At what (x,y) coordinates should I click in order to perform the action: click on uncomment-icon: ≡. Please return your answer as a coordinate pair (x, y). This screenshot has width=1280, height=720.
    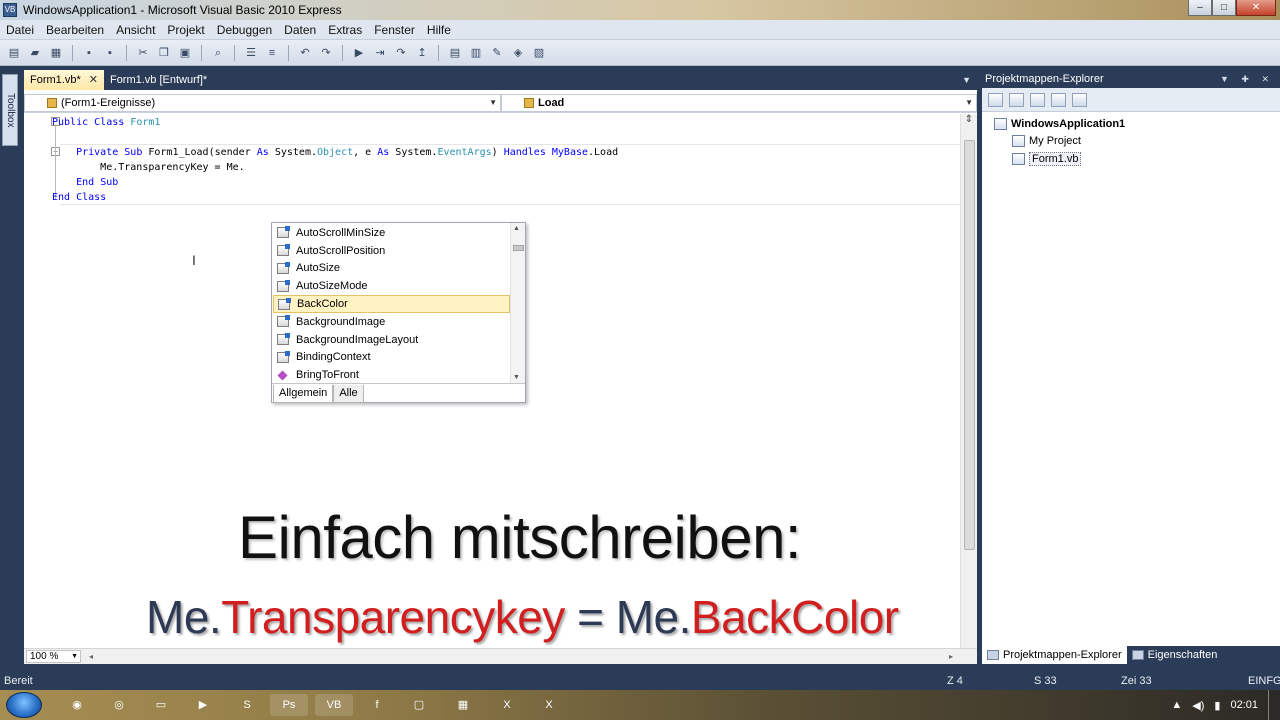
    Looking at the image, I should click on (272, 53).